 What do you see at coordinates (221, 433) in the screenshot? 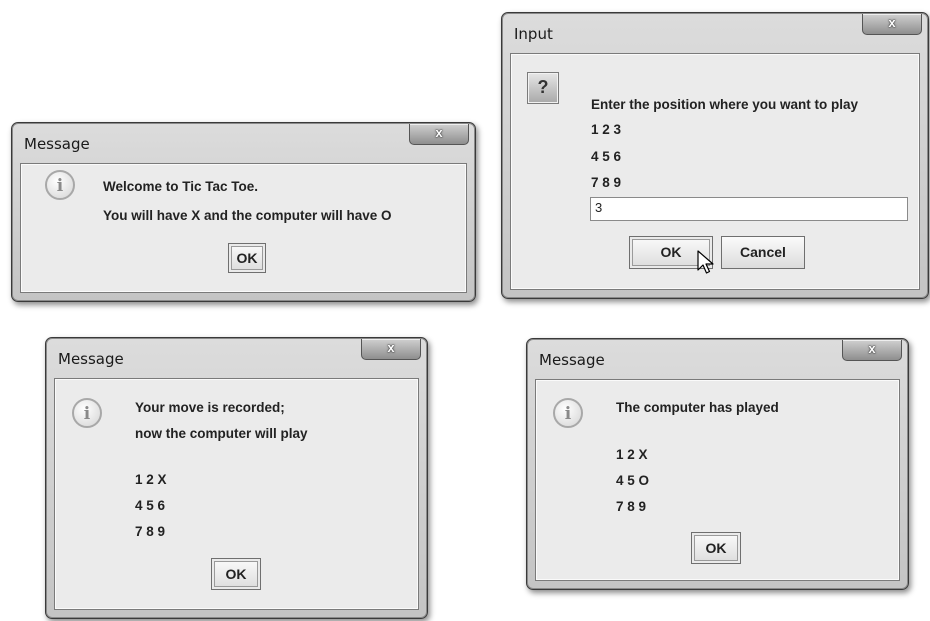
I see `message-line-2: now the computer will play` at bounding box center [221, 433].